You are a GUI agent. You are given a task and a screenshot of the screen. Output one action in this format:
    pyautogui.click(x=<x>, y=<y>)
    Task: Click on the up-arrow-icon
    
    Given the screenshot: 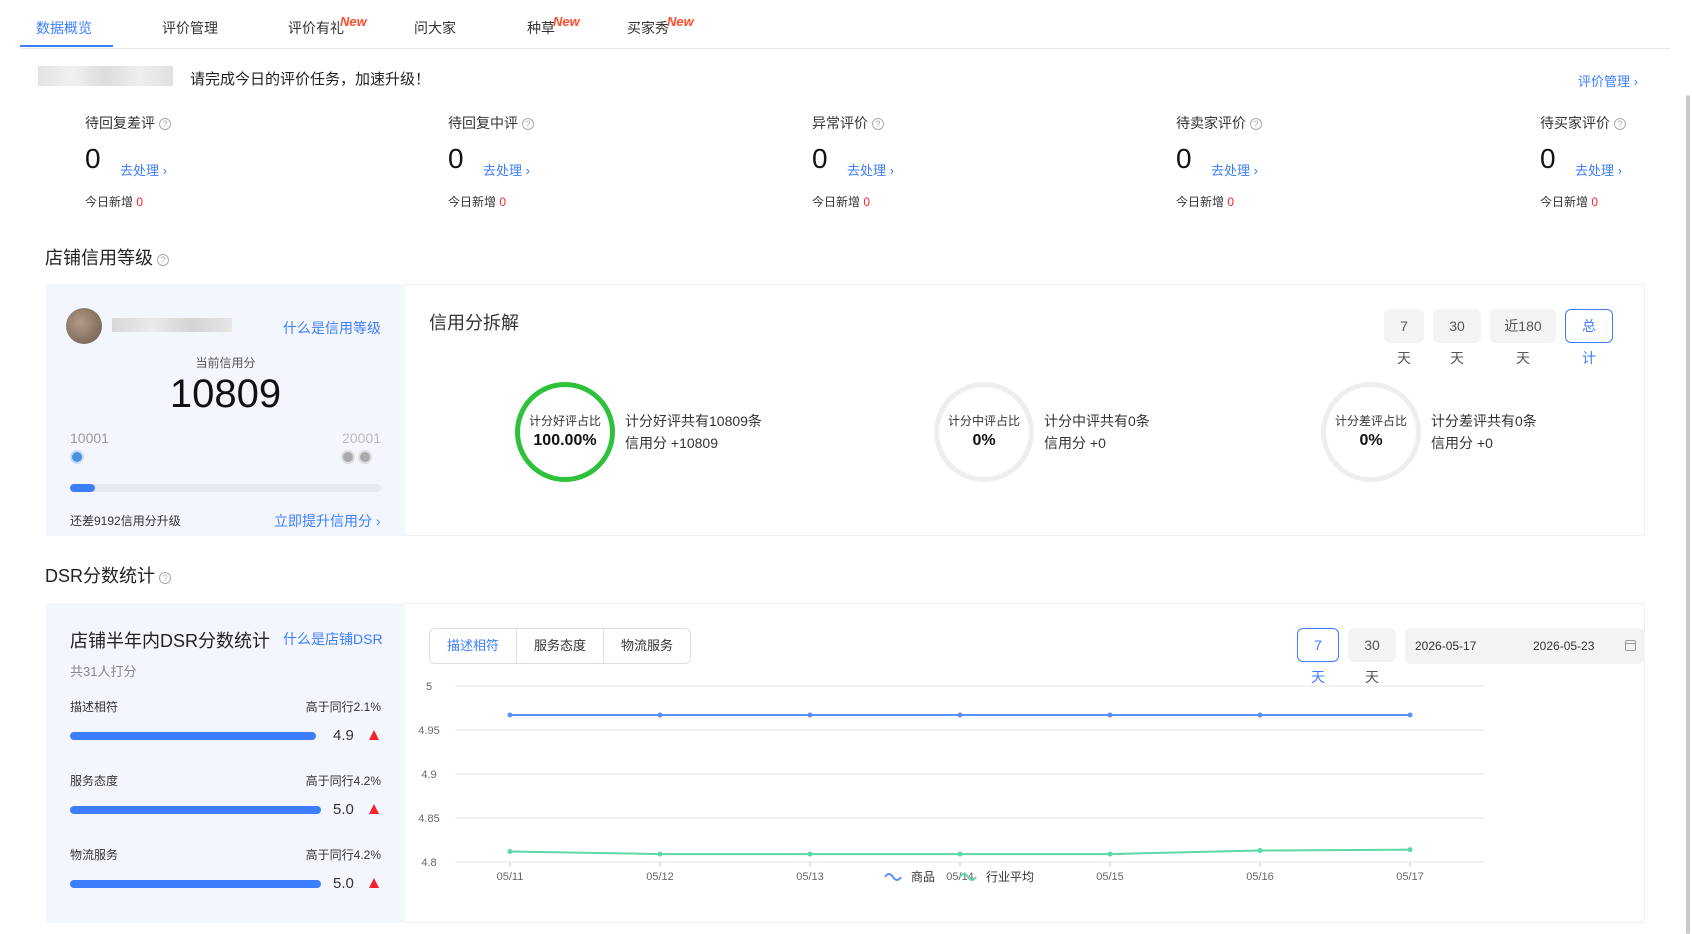 What is the action you would take?
    pyautogui.click(x=374, y=809)
    